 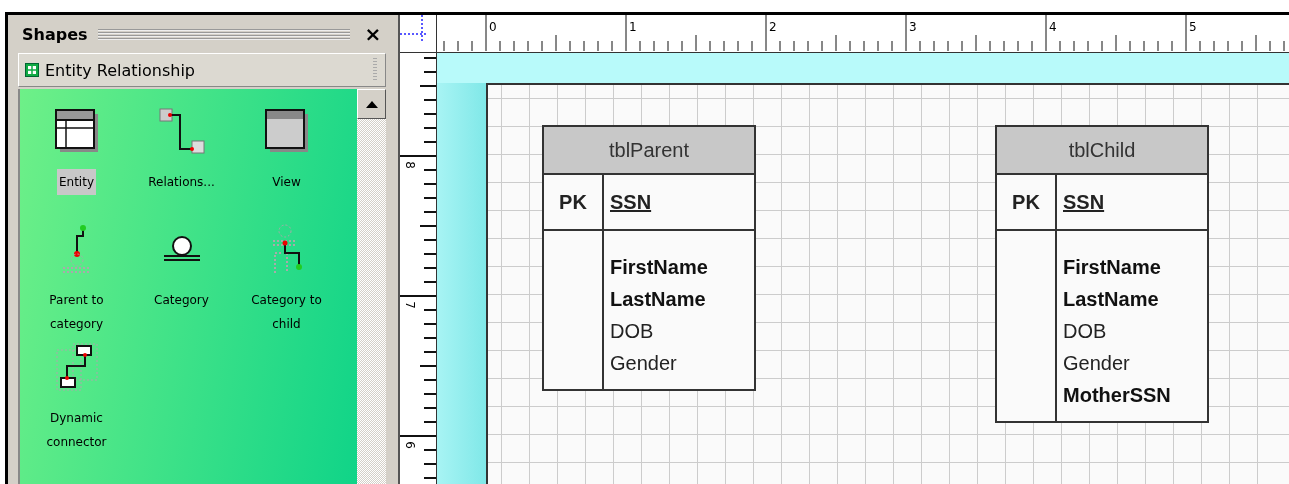 I want to click on stencil-header: Entity Relationship, so click(x=202, y=70).